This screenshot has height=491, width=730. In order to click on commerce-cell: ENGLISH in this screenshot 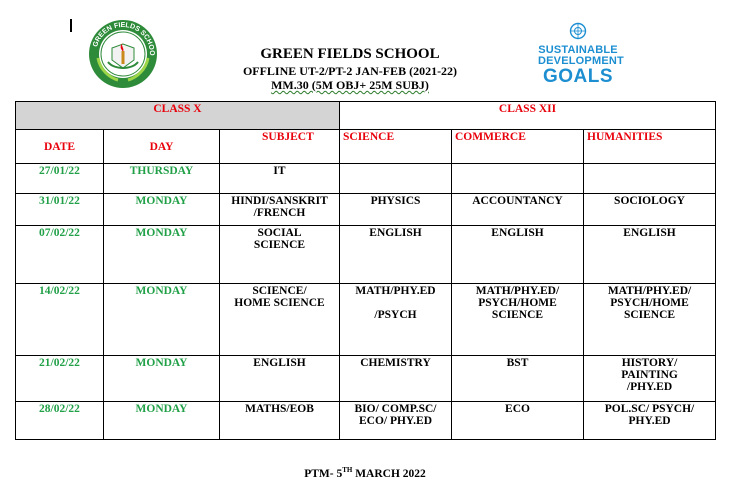, I will do `click(517, 254)`.